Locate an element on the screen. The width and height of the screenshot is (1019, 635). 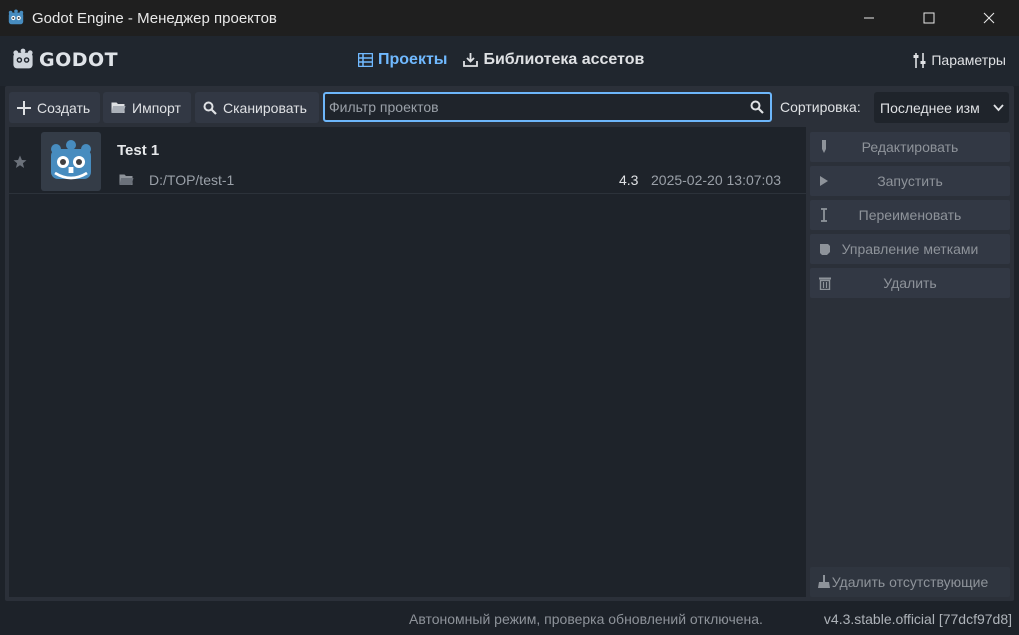
remove-button: Удалить is located at coordinates (910, 283).